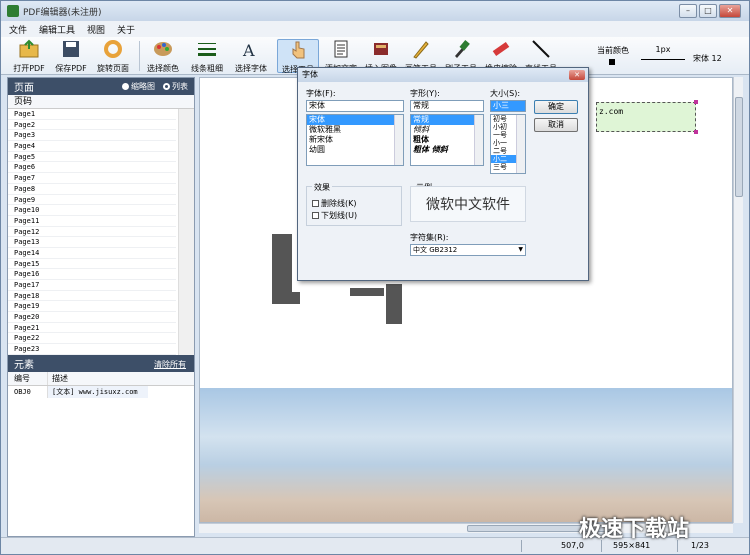  Describe the element at coordinates (468, 250) in the screenshot. I see `charset-select: 中文 GB2312 ▼` at that location.